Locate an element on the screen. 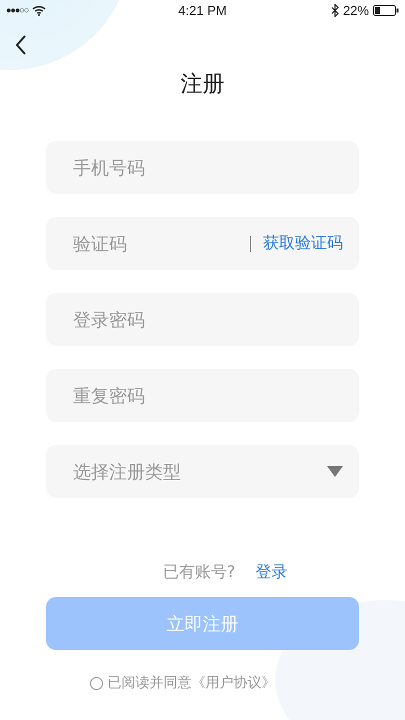 The height and width of the screenshot is (720, 405). get-code-link: 获取验证码 is located at coordinates (303, 243).